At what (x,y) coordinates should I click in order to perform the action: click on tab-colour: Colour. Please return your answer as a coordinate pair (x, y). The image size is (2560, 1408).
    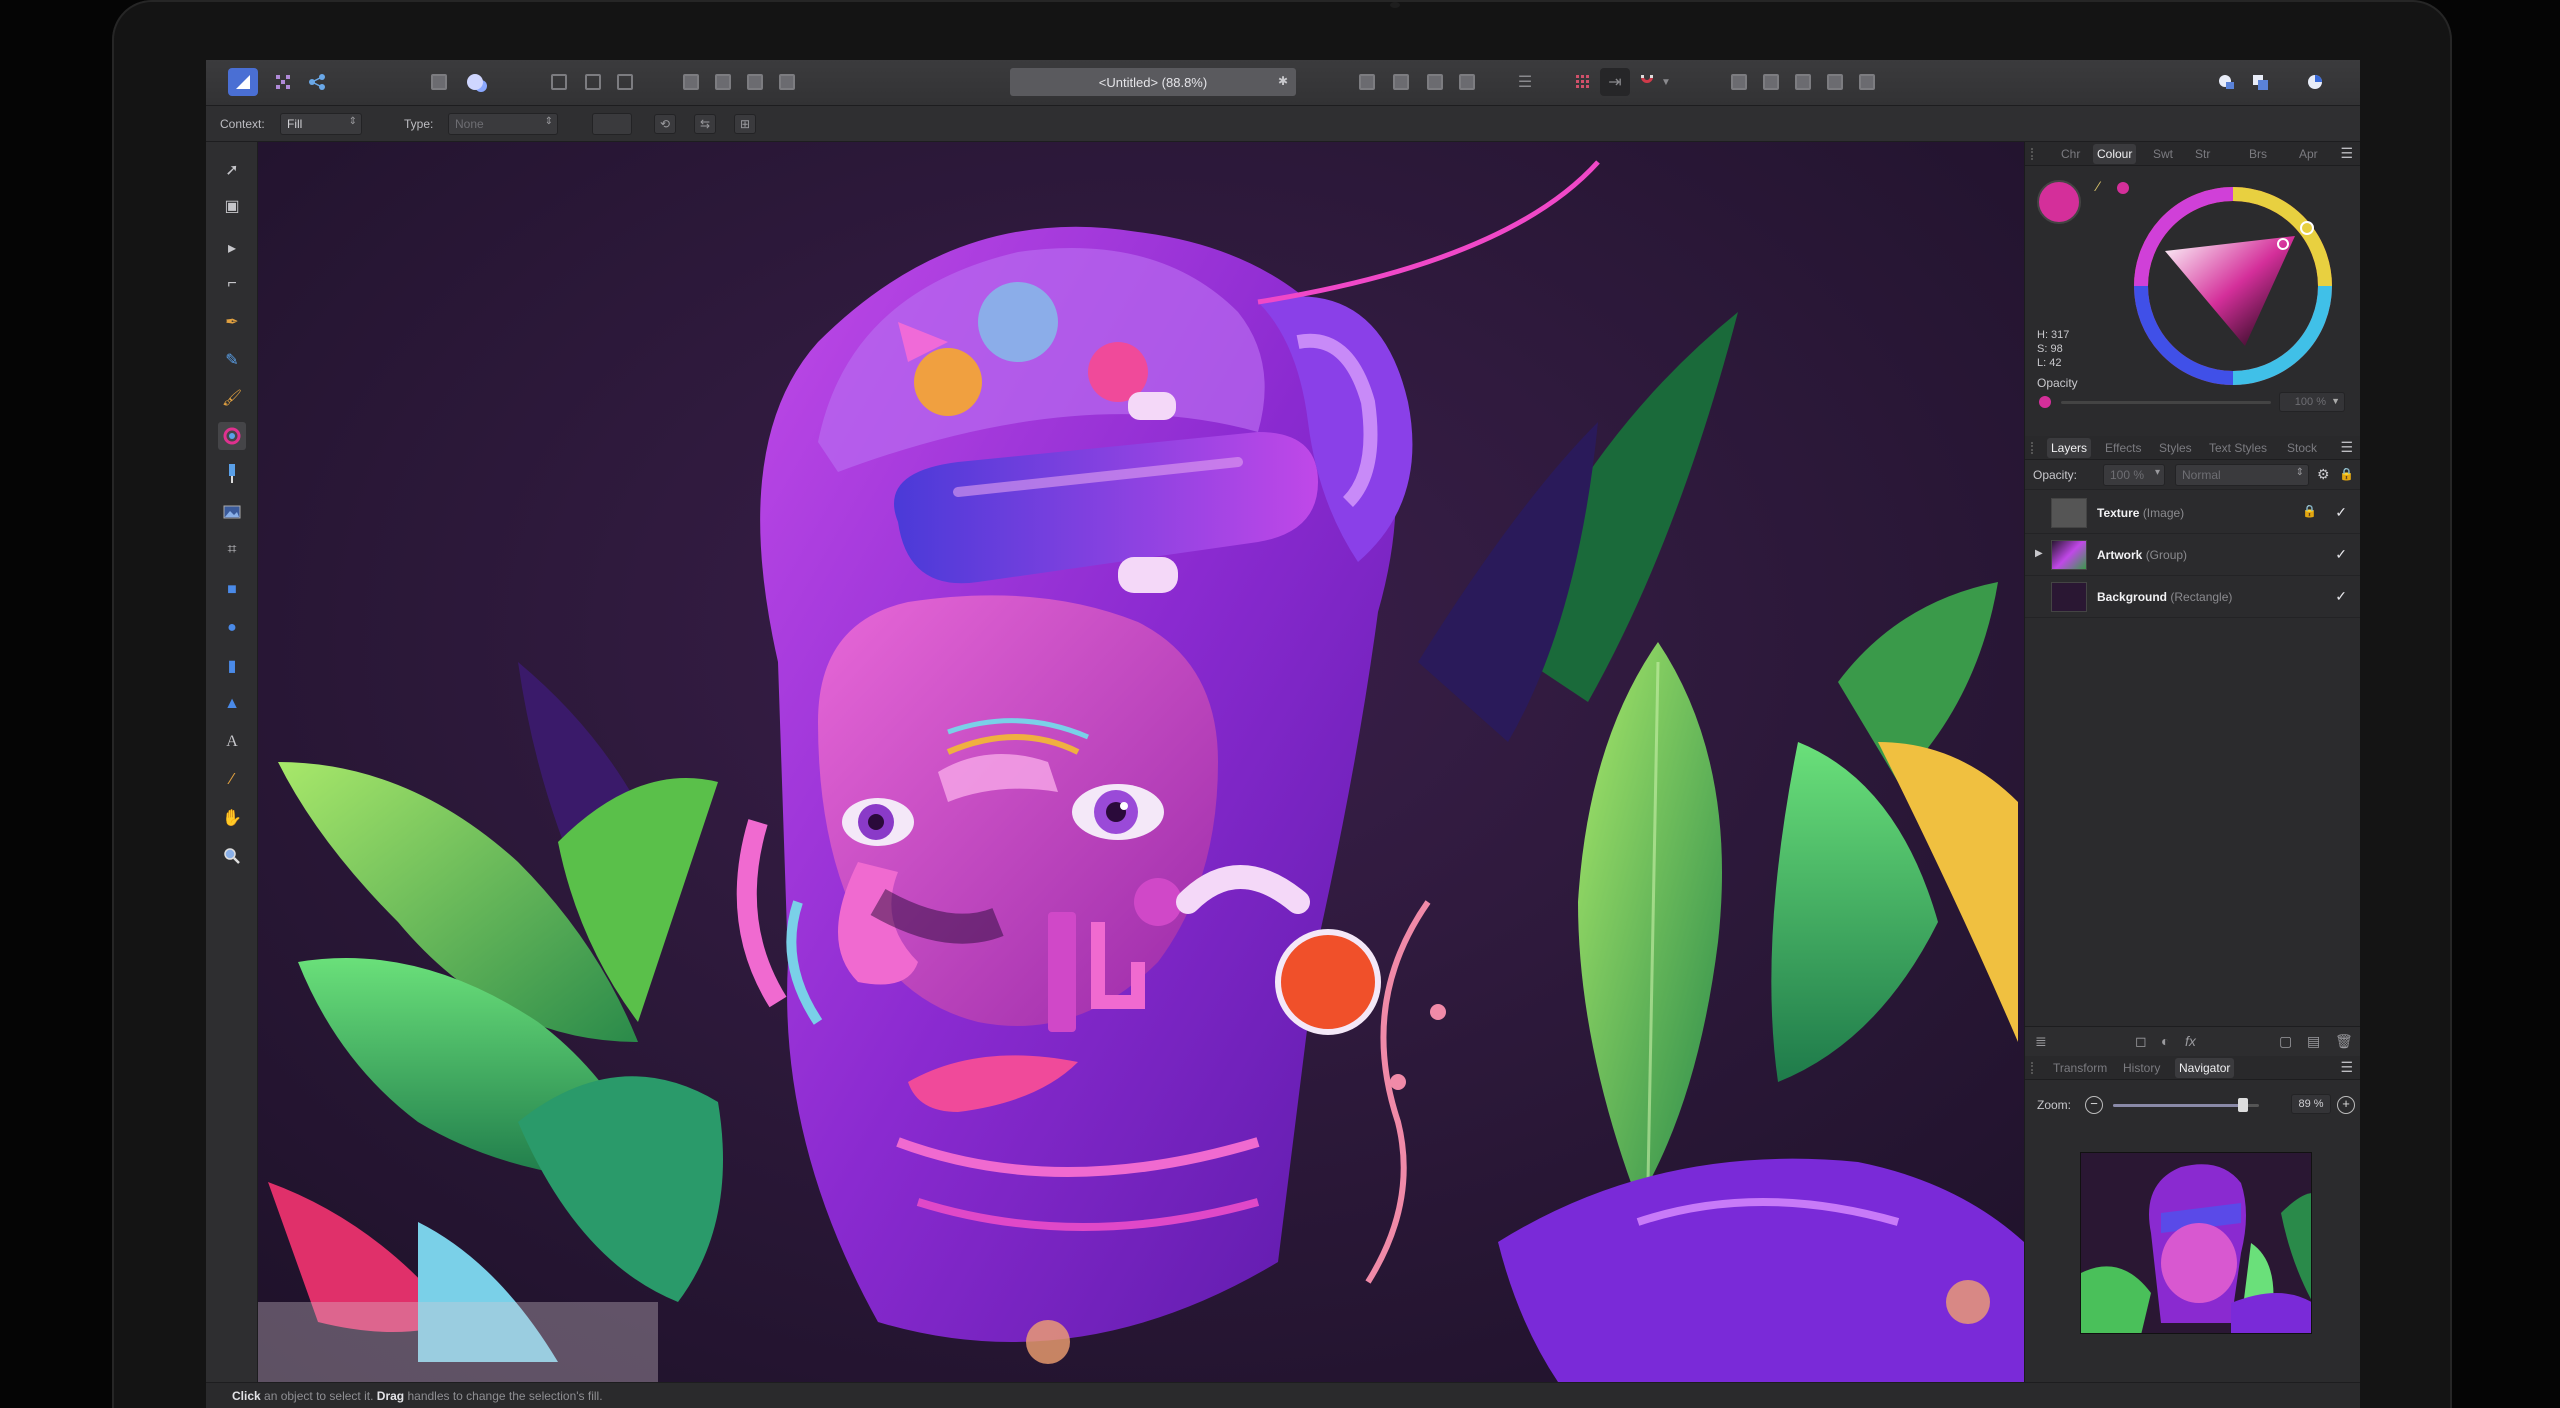
    Looking at the image, I should click on (2115, 154).